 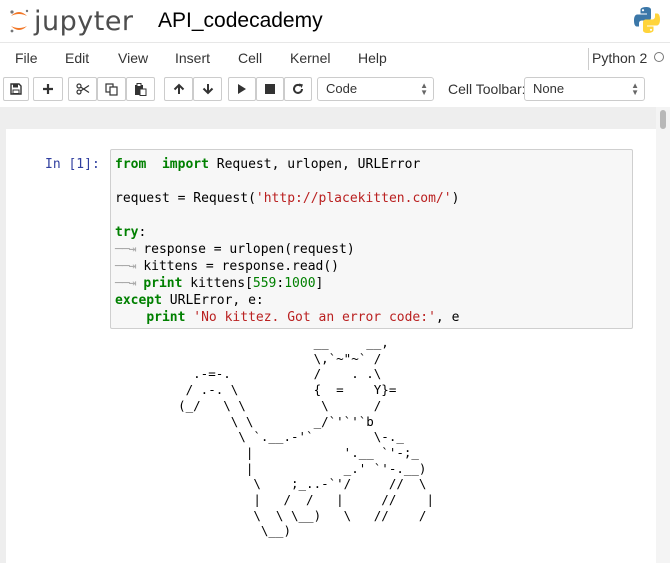 What do you see at coordinates (310, 58) in the screenshot?
I see `menu-kernel: Kernel` at bounding box center [310, 58].